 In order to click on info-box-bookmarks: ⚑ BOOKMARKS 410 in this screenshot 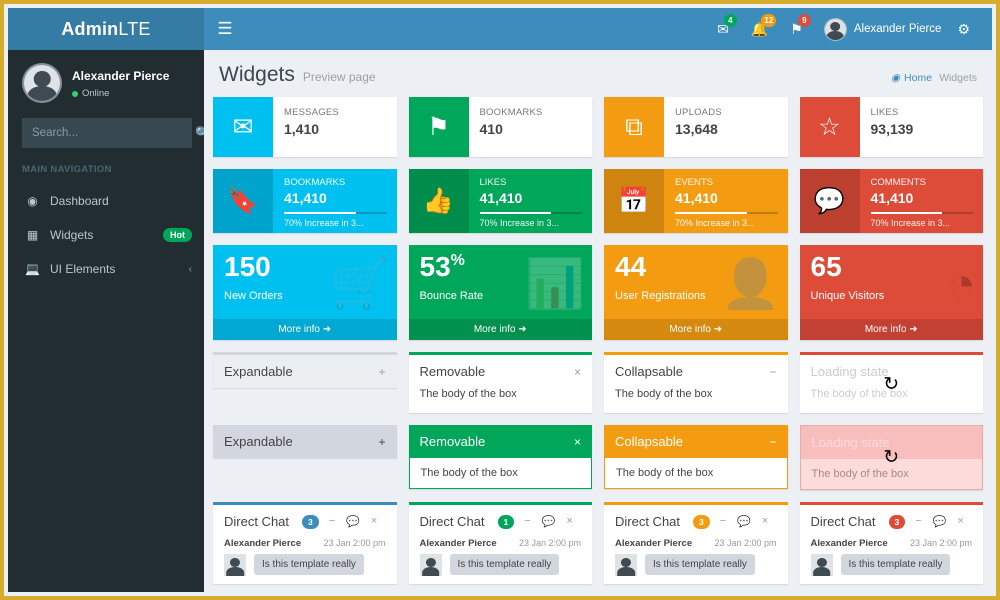, I will do `click(500, 127)`.